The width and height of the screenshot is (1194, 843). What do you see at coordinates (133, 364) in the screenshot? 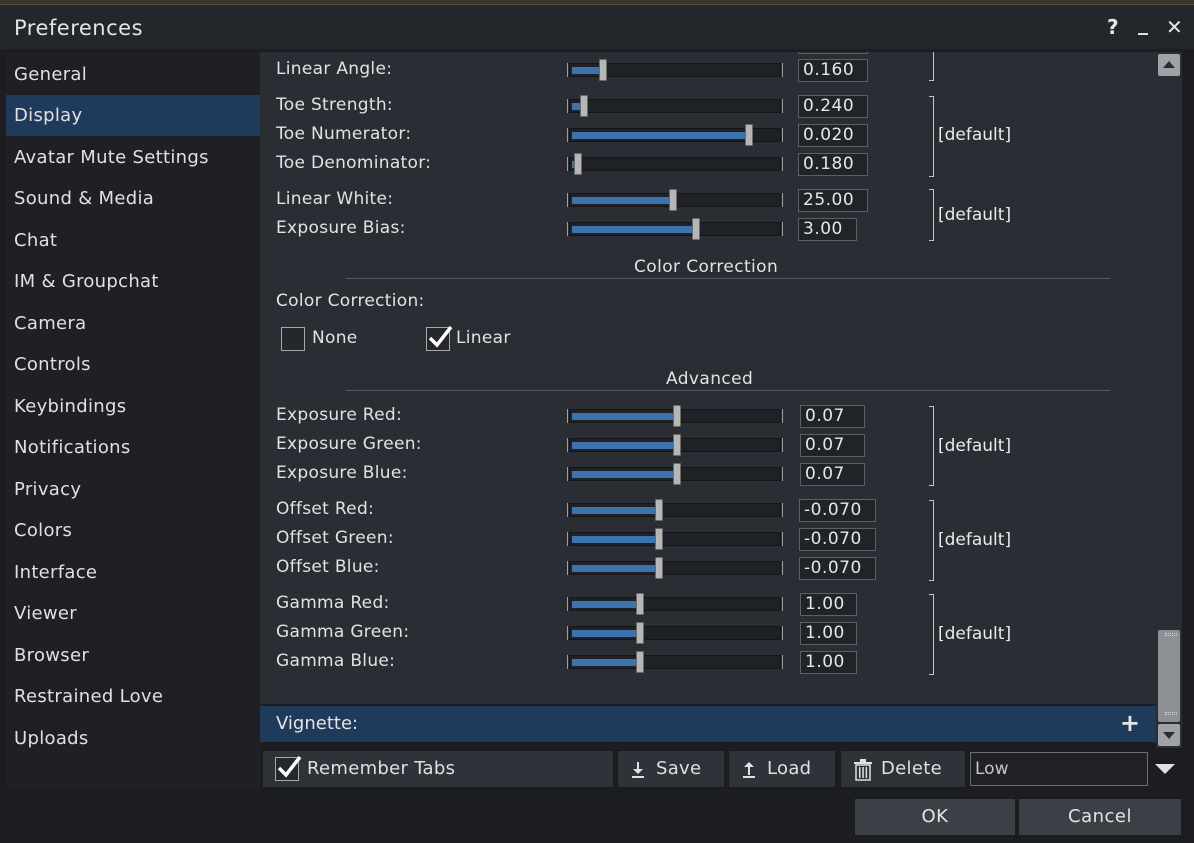
I see `sidebar-item-controls: Controls` at bounding box center [133, 364].